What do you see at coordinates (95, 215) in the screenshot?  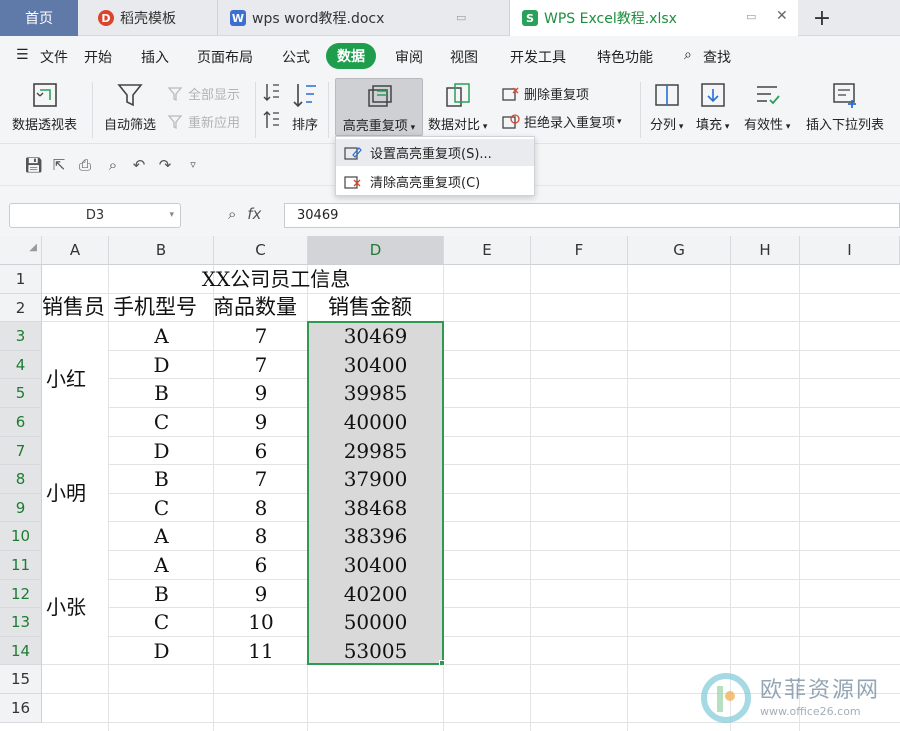 I see `name-box: D3 ▾` at bounding box center [95, 215].